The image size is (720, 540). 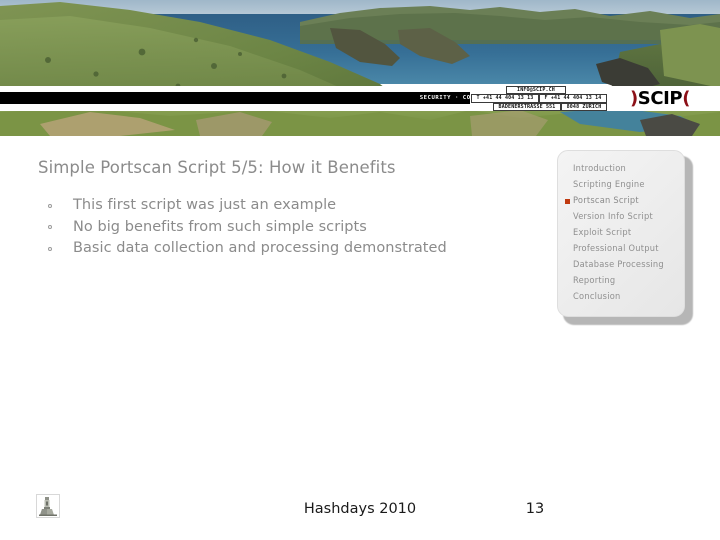 I want to click on bullet-text: No big benefits from such simple scripts, so click(x=220, y=226).